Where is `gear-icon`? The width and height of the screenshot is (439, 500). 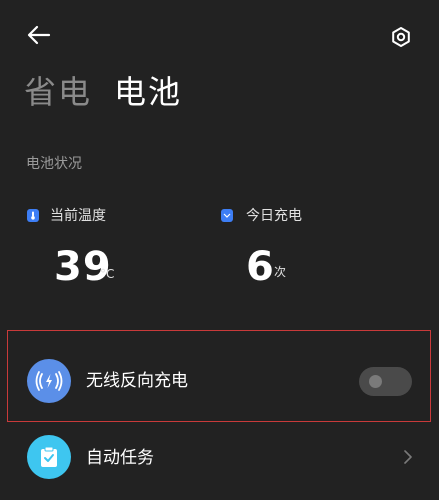
gear-icon is located at coordinates (401, 37).